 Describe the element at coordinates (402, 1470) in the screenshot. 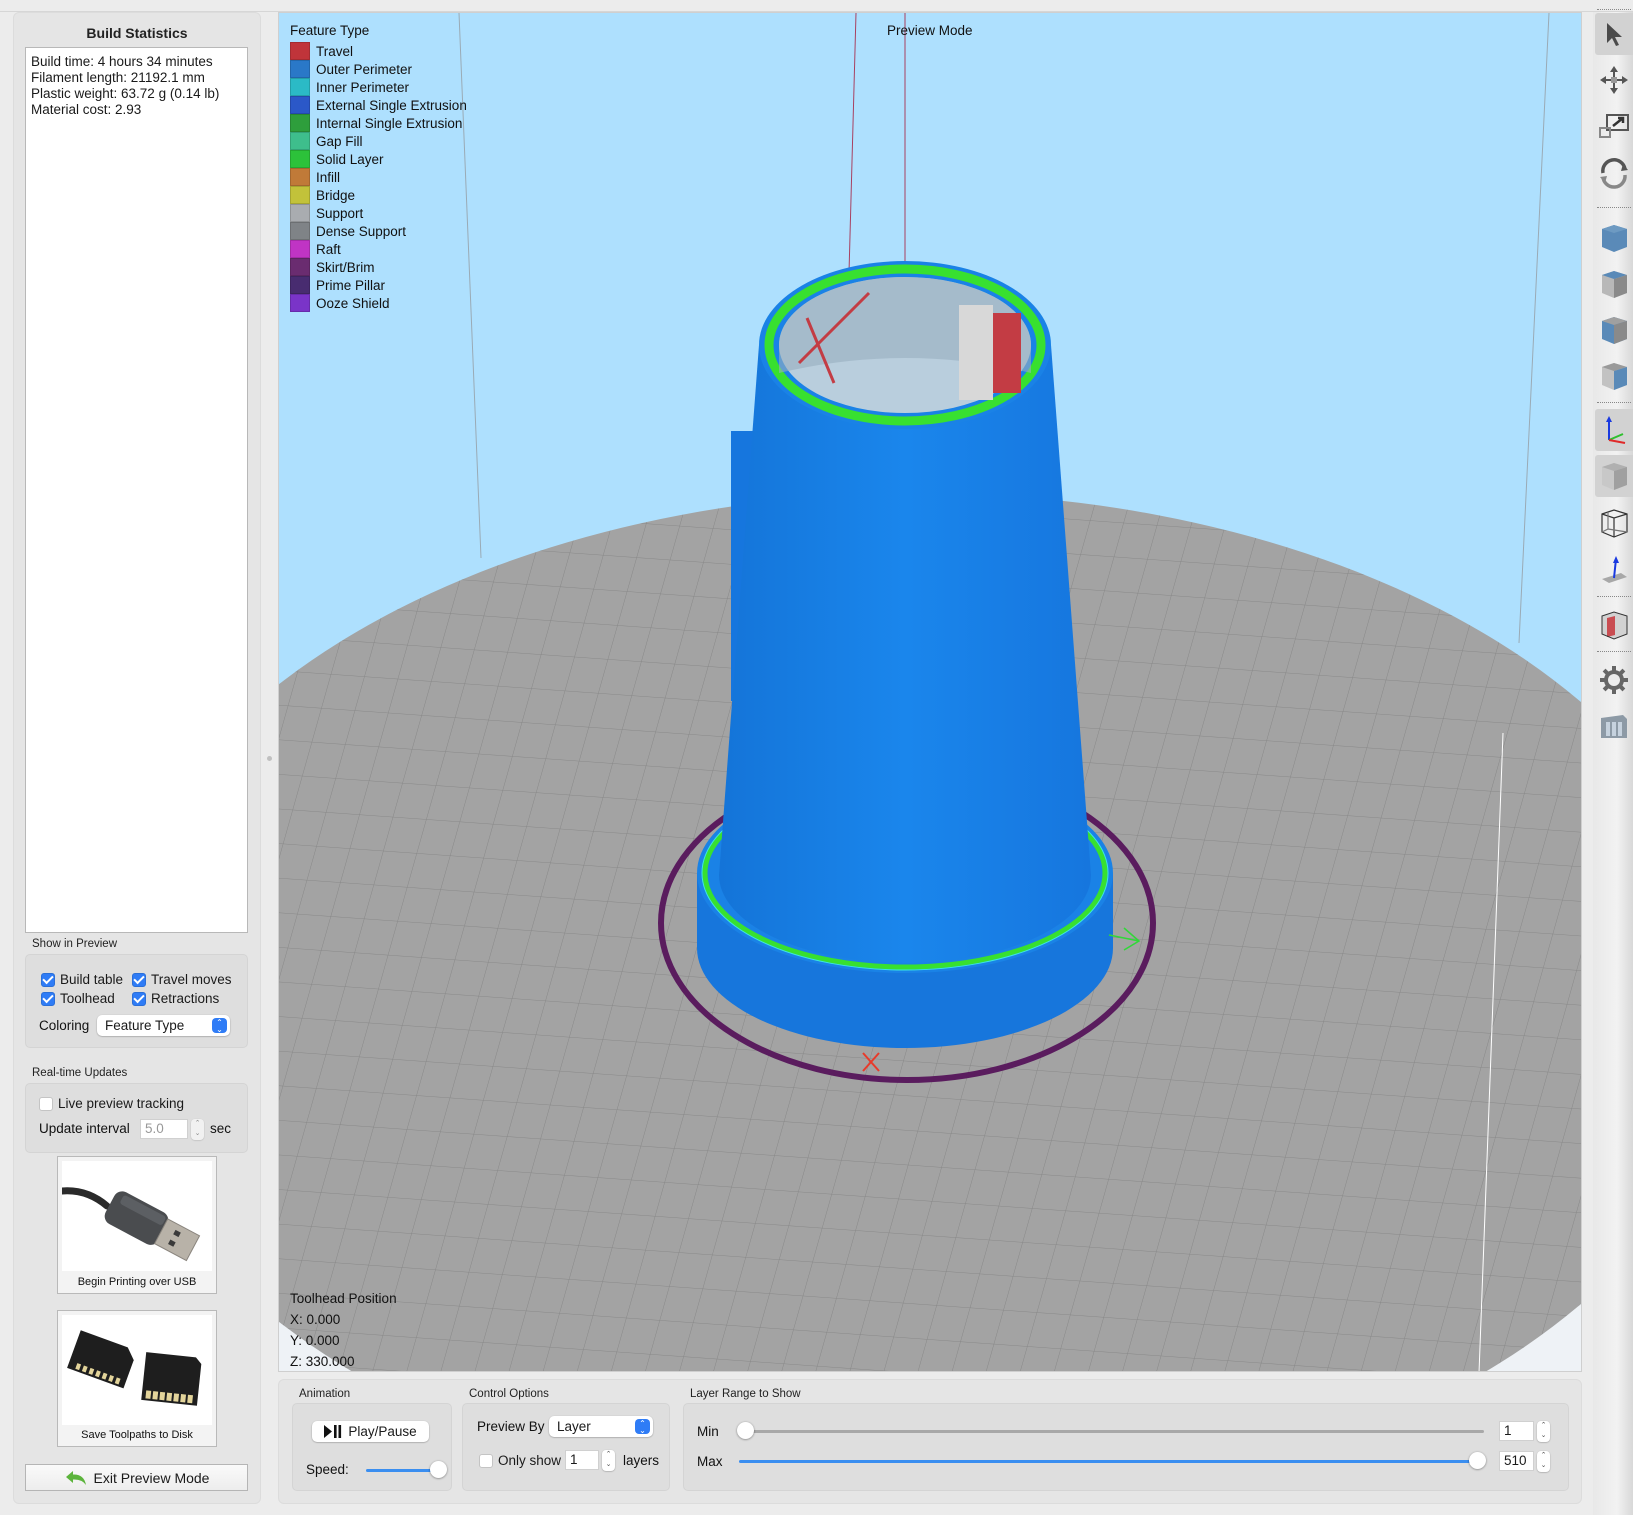

I see `speed-slider-track` at that location.